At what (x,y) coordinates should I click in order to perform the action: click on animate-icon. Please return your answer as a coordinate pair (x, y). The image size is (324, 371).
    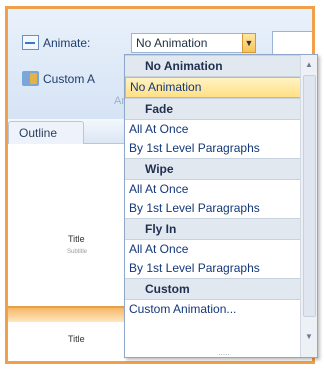
    Looking at the image, I should click on (30, 42).